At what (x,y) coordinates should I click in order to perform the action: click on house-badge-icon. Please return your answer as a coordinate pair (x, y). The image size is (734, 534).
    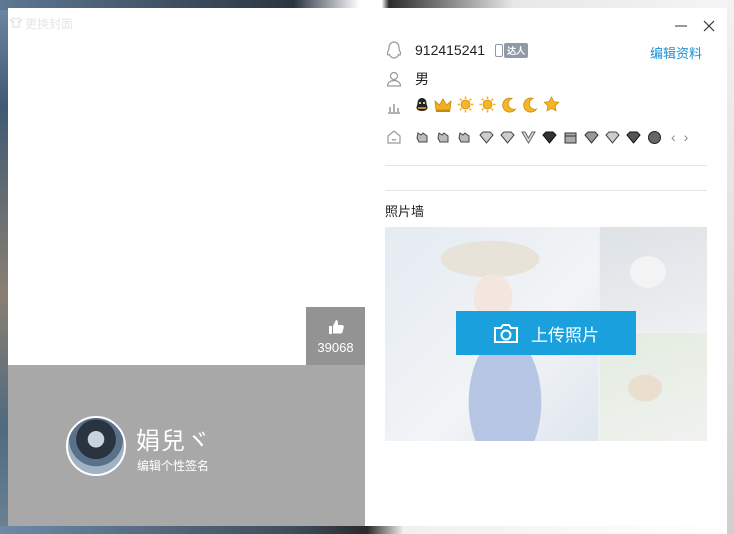
    Looking at the image, I should click on (394, 137).